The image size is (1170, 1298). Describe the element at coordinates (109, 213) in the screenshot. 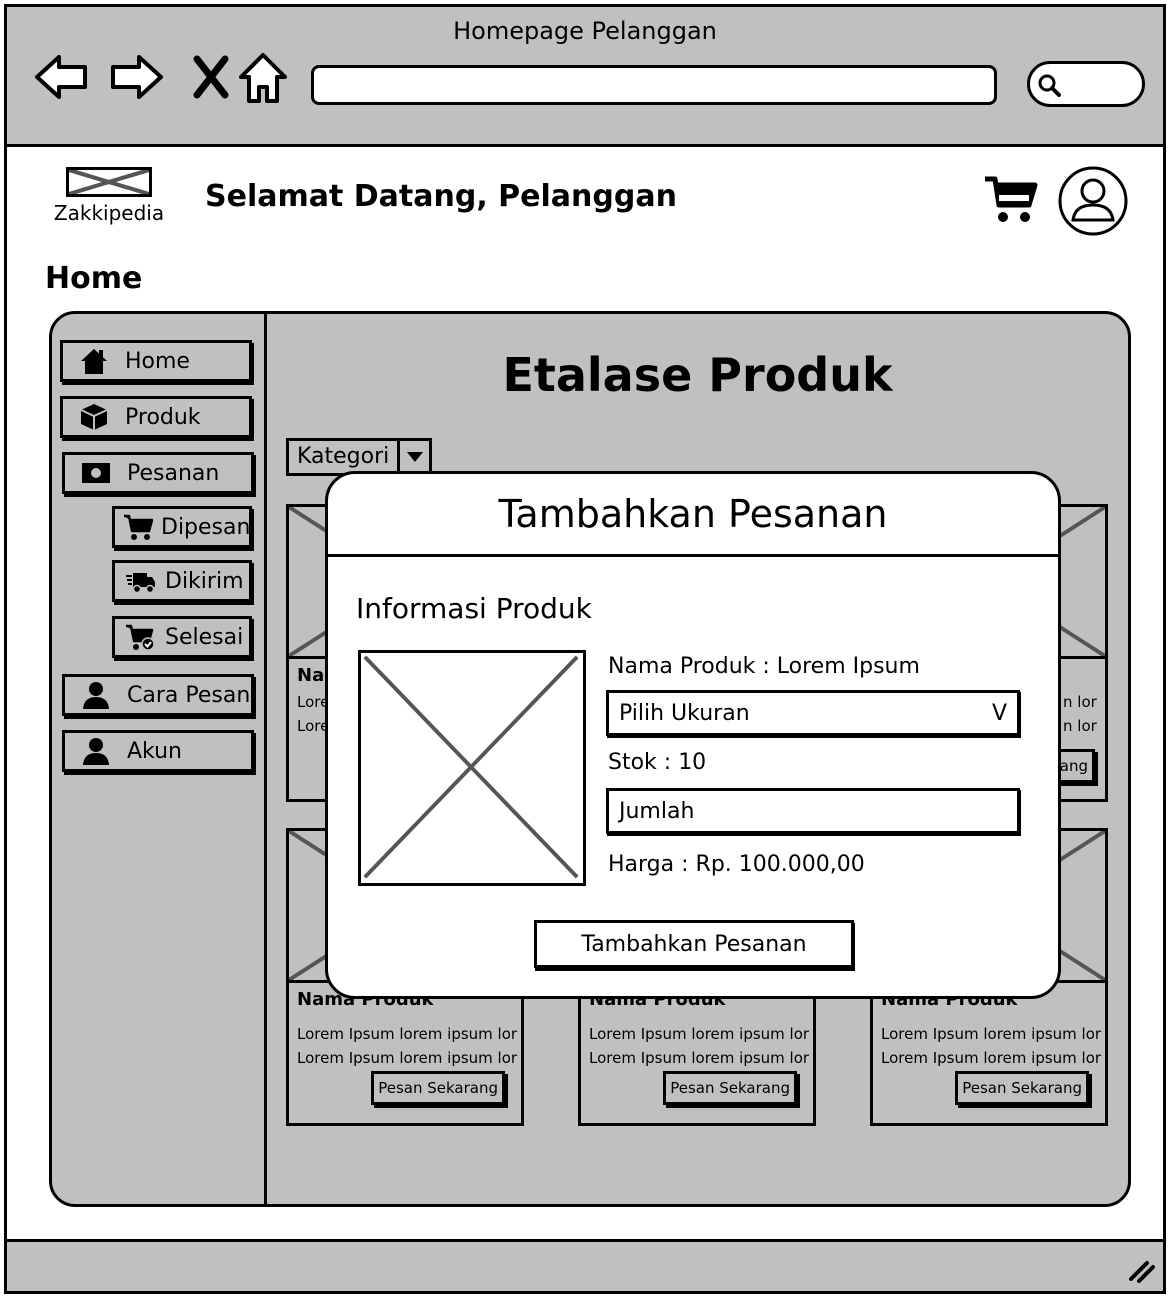

I see `logo-text: Zakkipedia` at that location.